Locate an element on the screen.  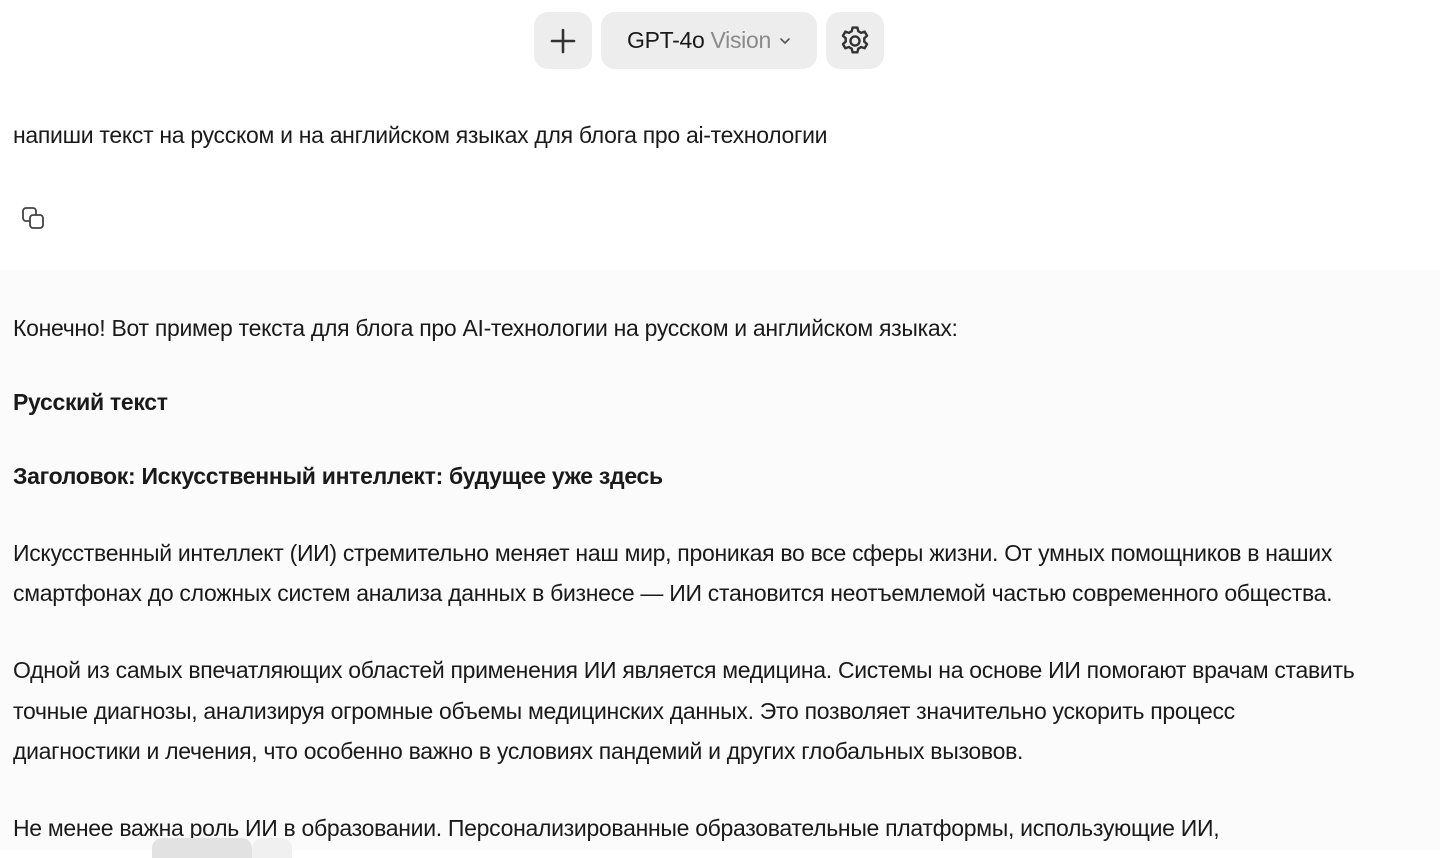
scroll-indicator-shadow is located at coordinates (272, 848).